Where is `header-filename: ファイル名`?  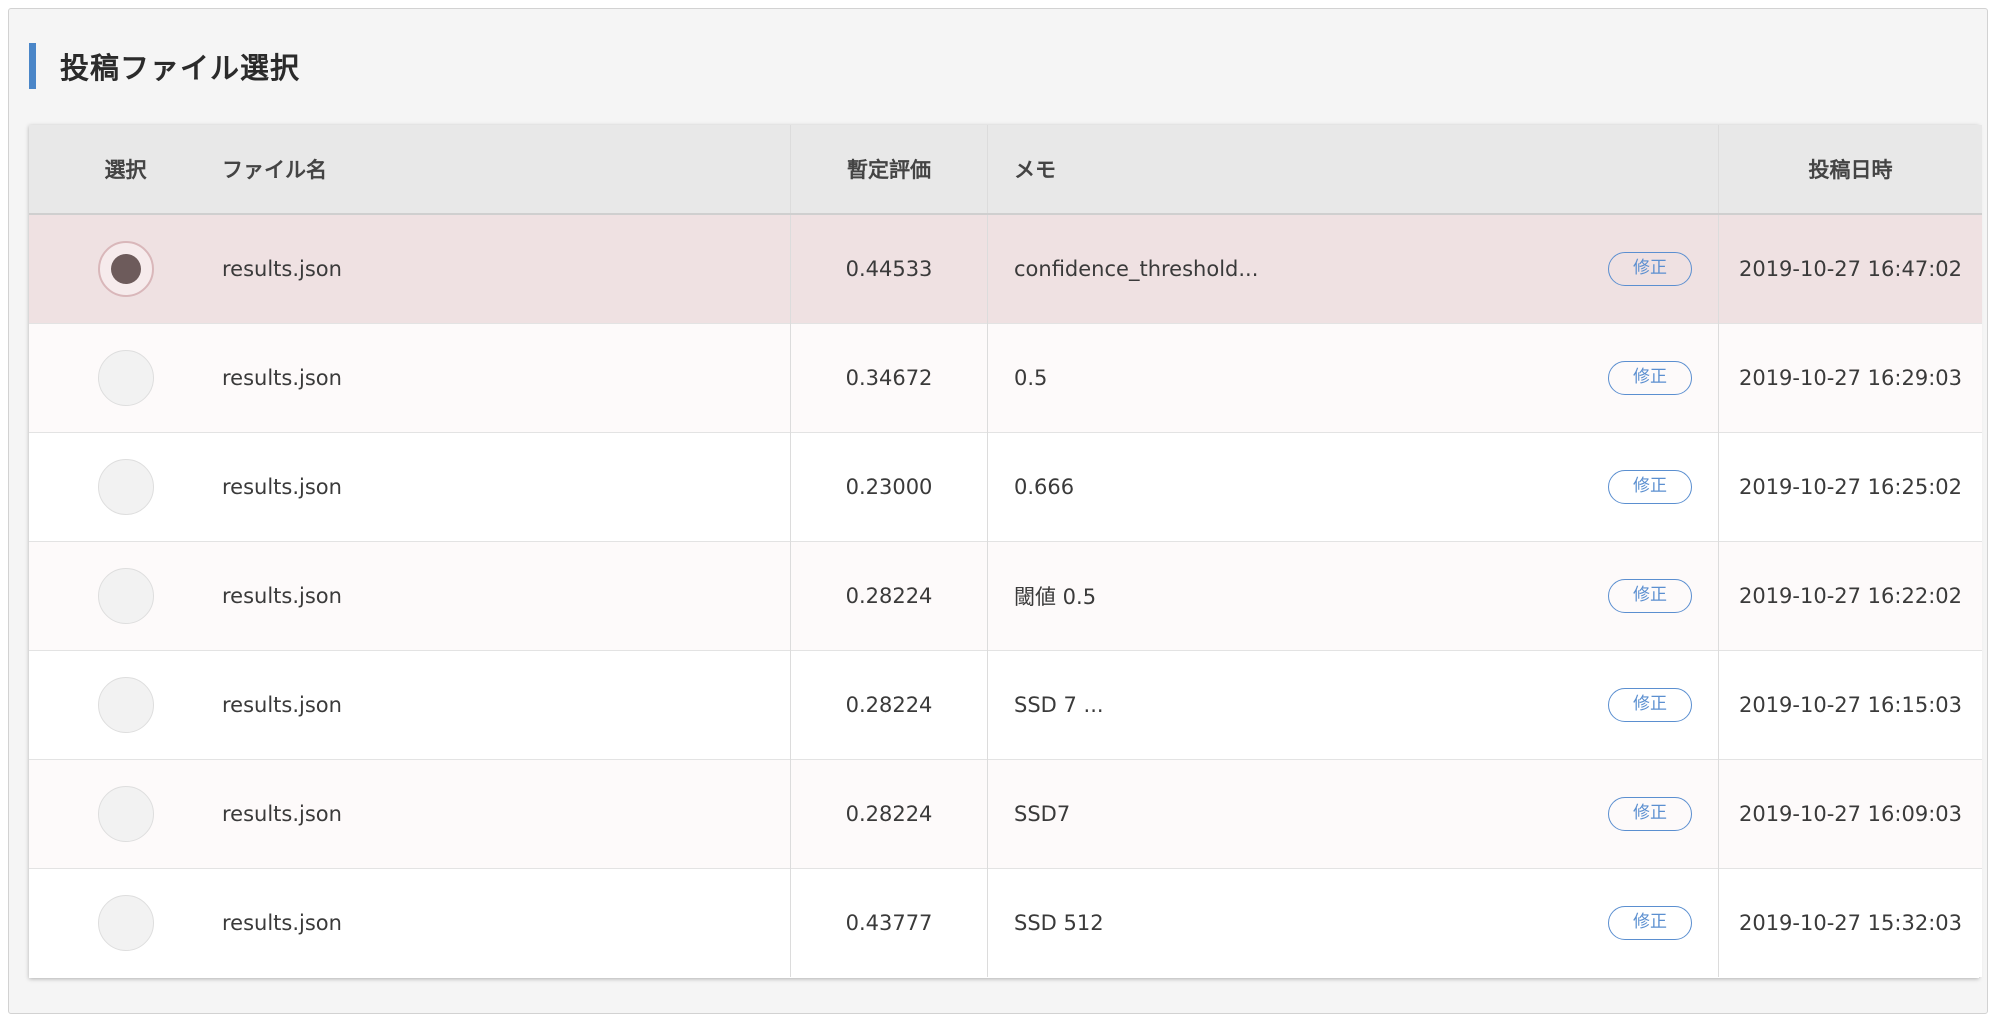
header-filename: ファイル名 is located at coordinates (506, 170).